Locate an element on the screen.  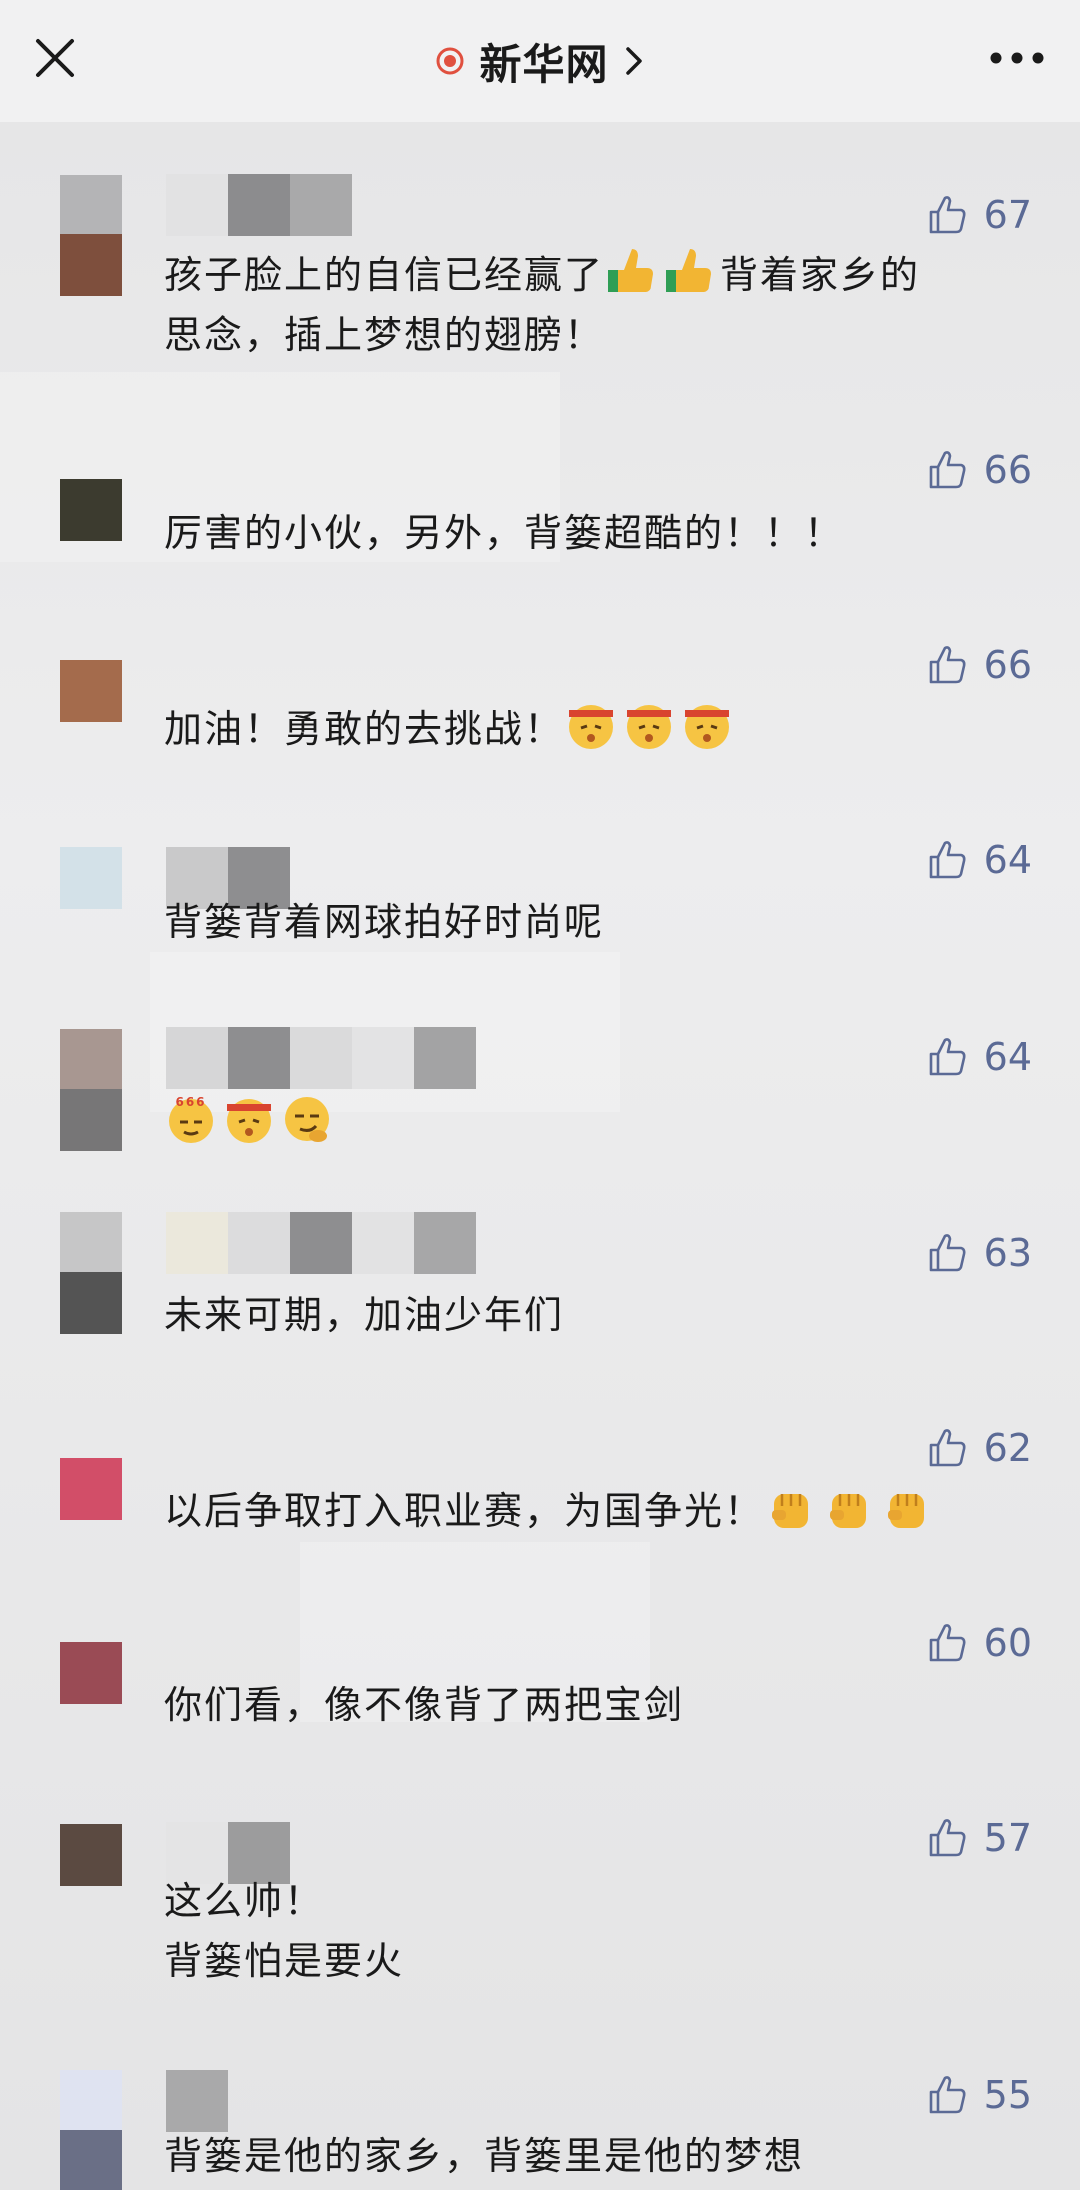
account-title-link: 新华网 is located at coordinates (539, 61).